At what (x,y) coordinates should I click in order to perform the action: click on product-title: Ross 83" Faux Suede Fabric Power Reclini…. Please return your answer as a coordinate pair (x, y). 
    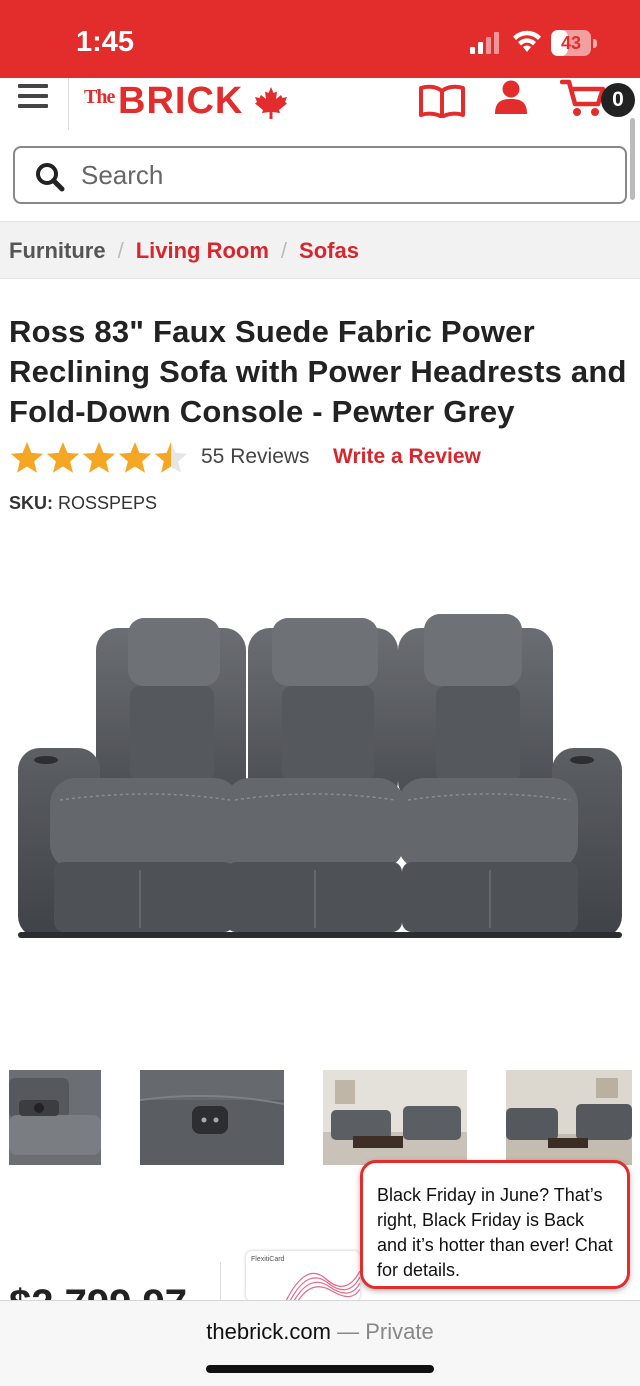
    Looking at the image, I should click on (318, 371).